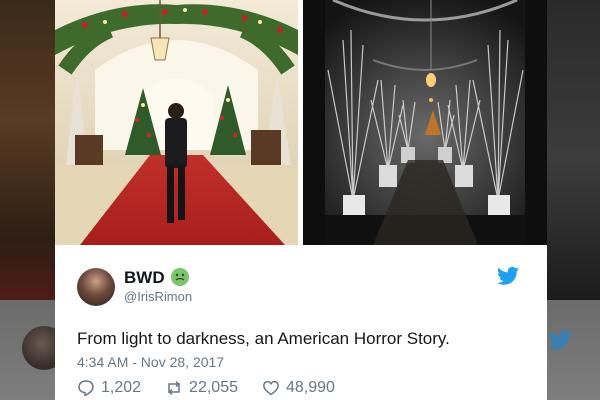 Image resolution: width=600 pixels, height=400 pixels. Describe the element at coordinates (86, 388) in the screenshot. I see `reply-icon` at that location.